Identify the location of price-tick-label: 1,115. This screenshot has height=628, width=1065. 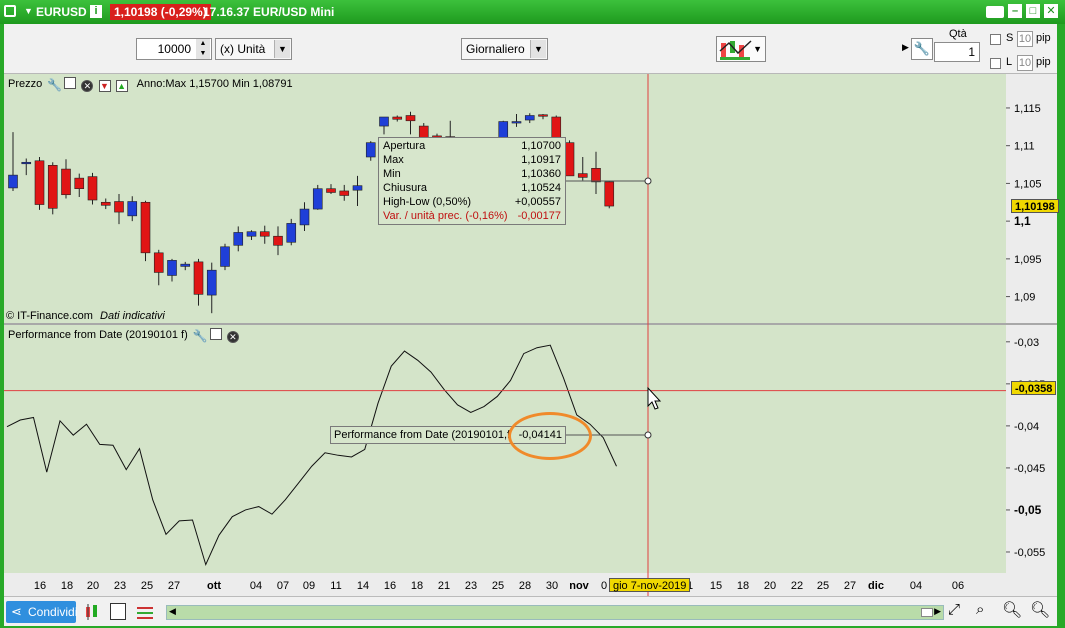
(1027, 109).